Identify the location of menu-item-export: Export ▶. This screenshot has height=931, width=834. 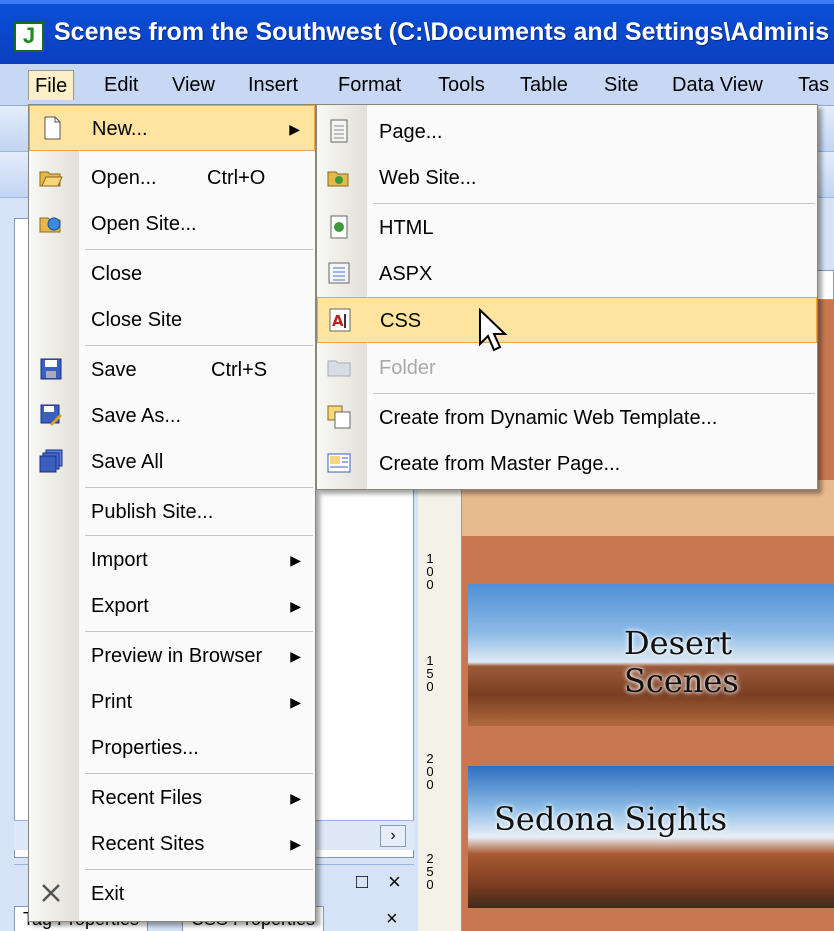
(172, 606).